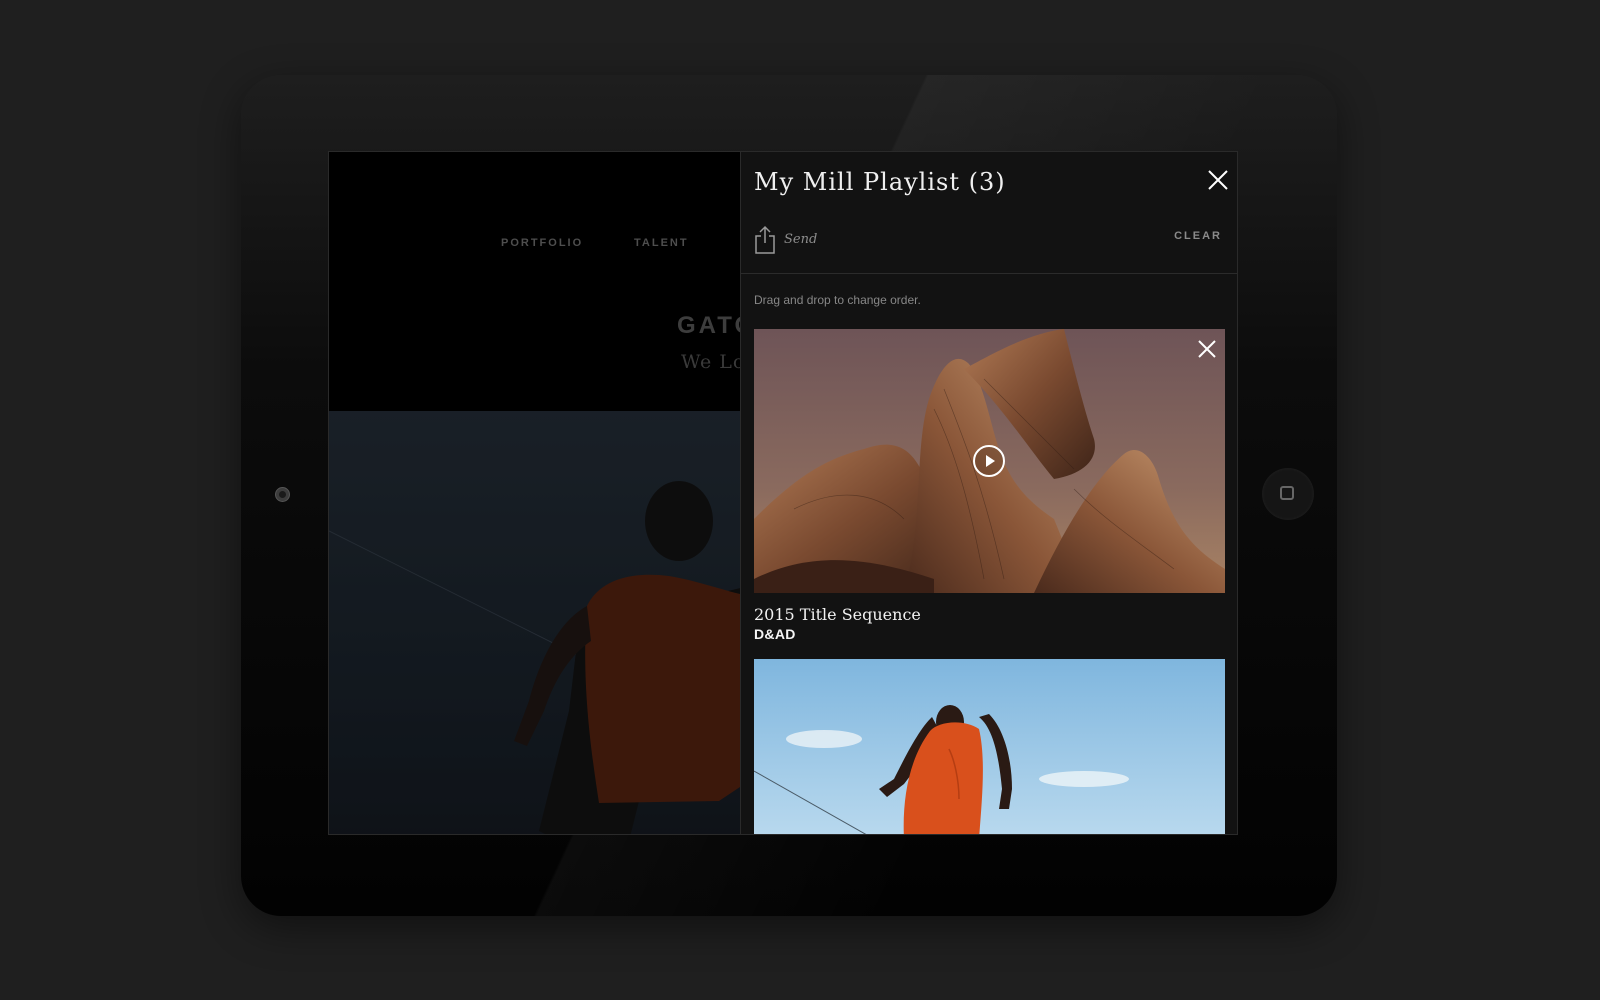  Describe the element at coordinates (800, 239) in the screenshot. I see `send-button: Send` at that location.